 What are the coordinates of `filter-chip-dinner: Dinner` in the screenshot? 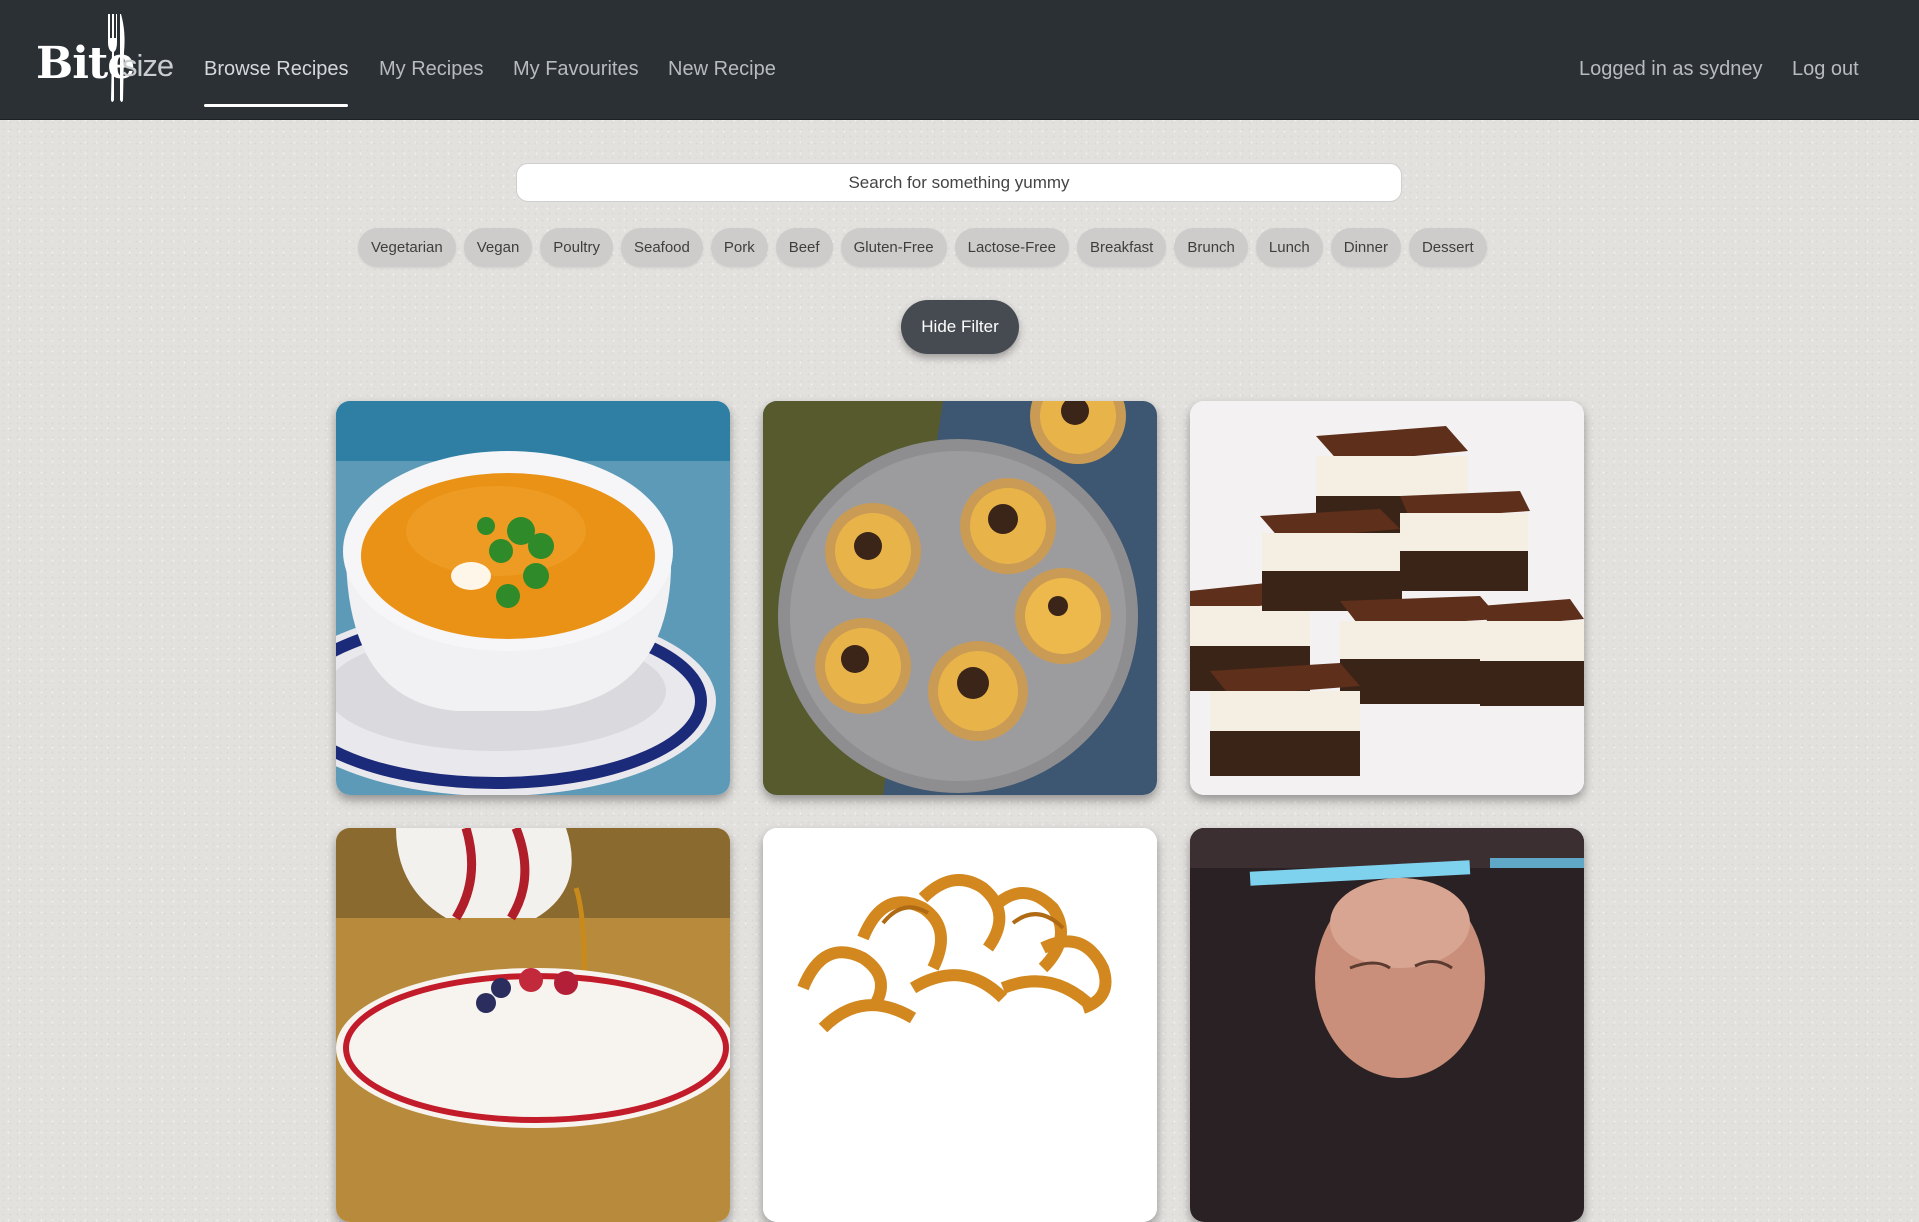 It's located at (1365, 247).